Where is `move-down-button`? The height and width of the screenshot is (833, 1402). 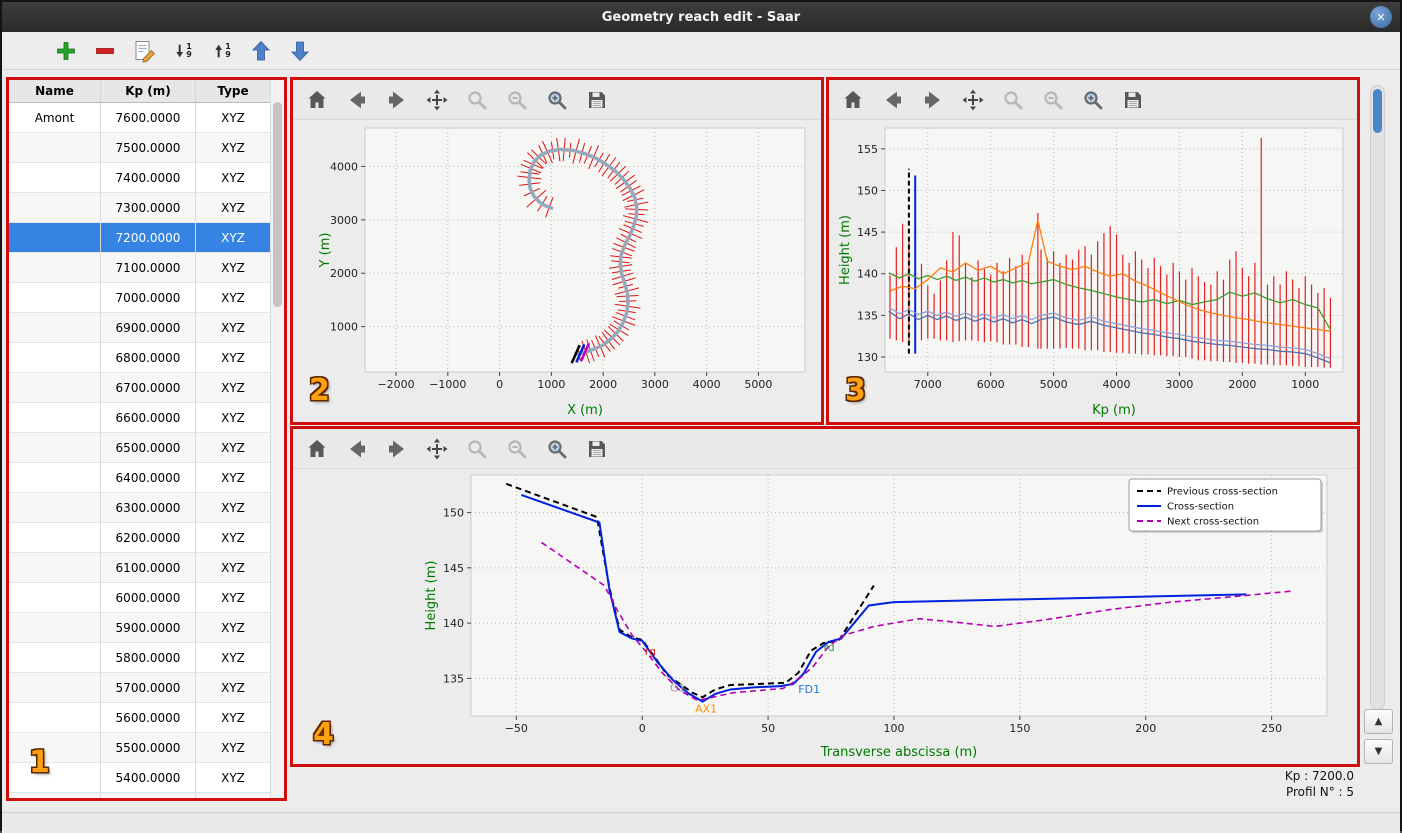
move-down-button is located at coordinates (300, 51).